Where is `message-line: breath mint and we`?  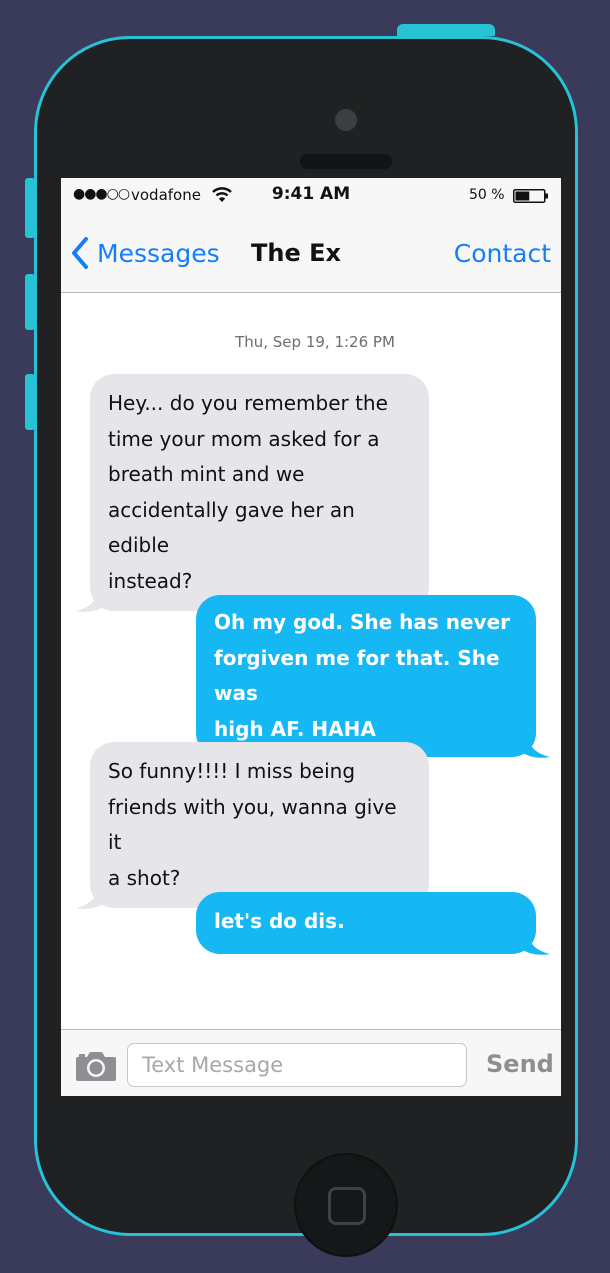 message-line: breath mint and we is located at coordinates (206, 474).